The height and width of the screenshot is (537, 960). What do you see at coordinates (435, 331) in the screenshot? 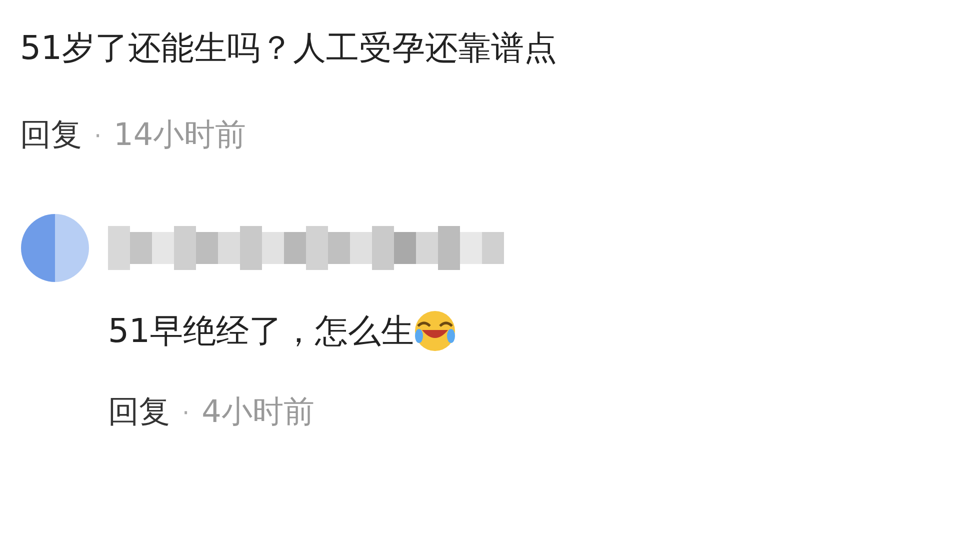
I see `laughing-emoji-icon` at bounding box center [435, 331].